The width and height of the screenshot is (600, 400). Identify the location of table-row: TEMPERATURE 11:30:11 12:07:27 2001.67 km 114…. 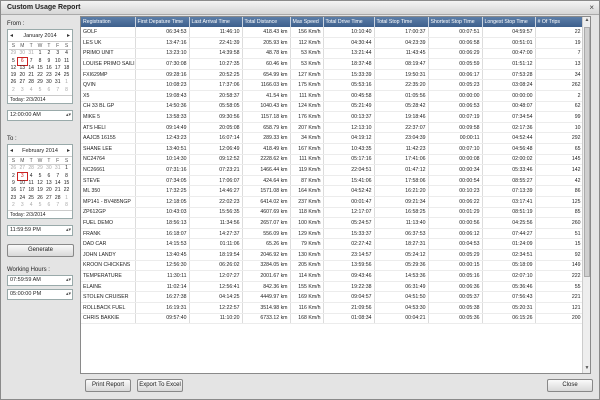
(332, 276).